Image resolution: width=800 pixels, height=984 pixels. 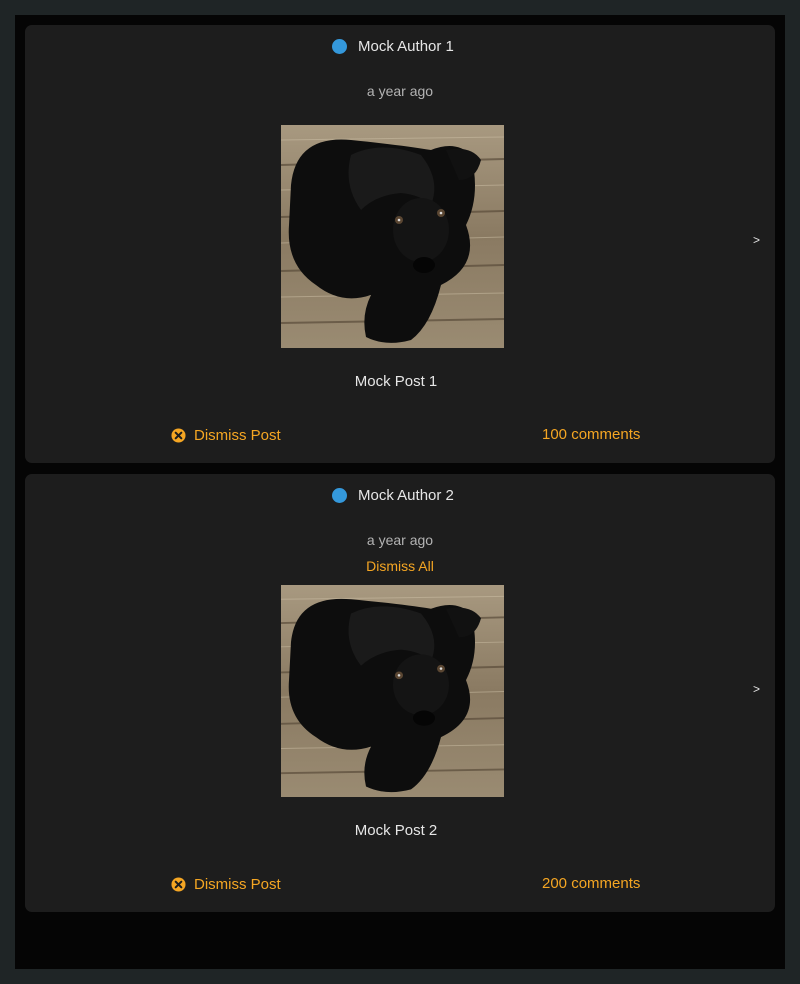 What do you see at coordinates (396, 830) in the screenshot?
I see `post-title: Mock Post 2` at bounding box center [396, 830].